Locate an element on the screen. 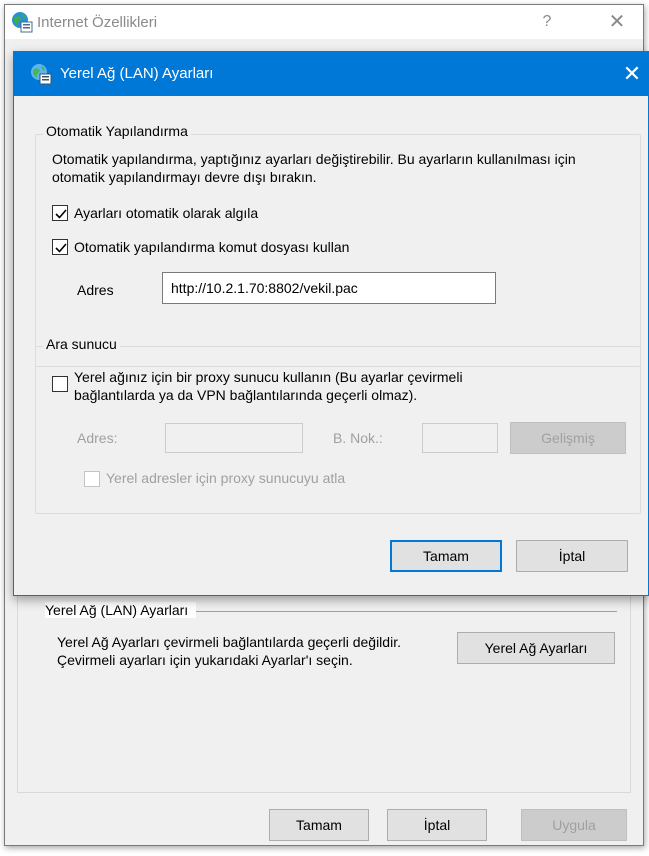 The height and width of the screenshot is (856, 649). proxy-port-input is located at coordinates (460, 438).